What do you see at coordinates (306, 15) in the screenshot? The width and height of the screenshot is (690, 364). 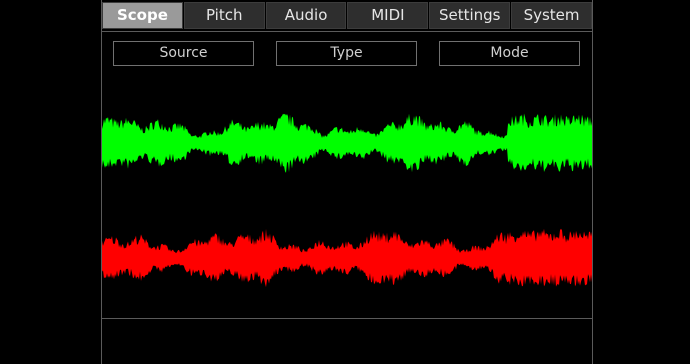 I see `tab-audio: Audio` at bounding box center [306, 15].